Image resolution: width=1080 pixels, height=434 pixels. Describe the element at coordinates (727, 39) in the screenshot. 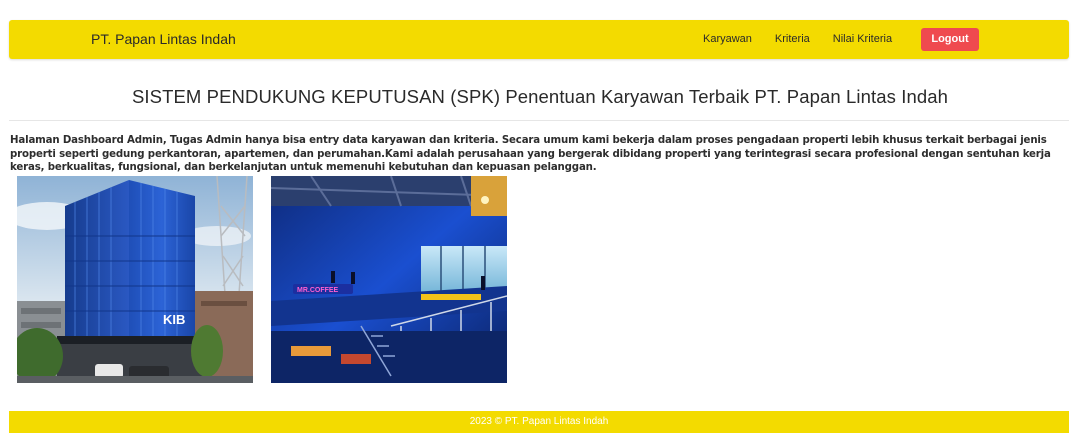

I see `nav-link-karyawan: Karyawan` at that location.